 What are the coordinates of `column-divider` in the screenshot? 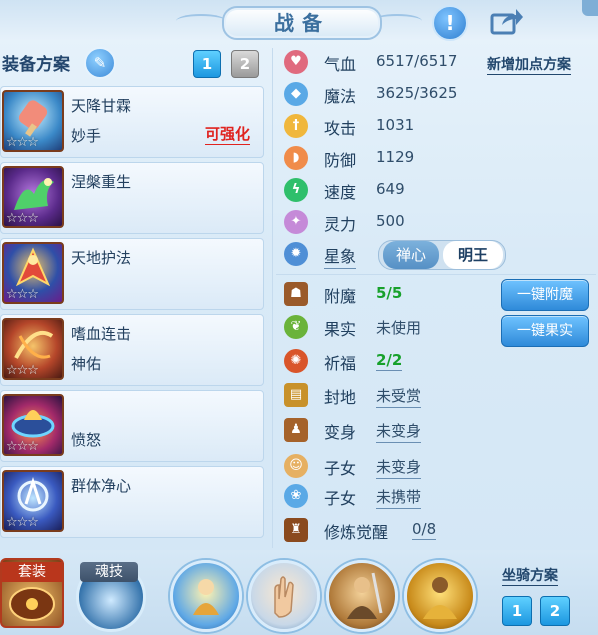 It's located at (272, 298).